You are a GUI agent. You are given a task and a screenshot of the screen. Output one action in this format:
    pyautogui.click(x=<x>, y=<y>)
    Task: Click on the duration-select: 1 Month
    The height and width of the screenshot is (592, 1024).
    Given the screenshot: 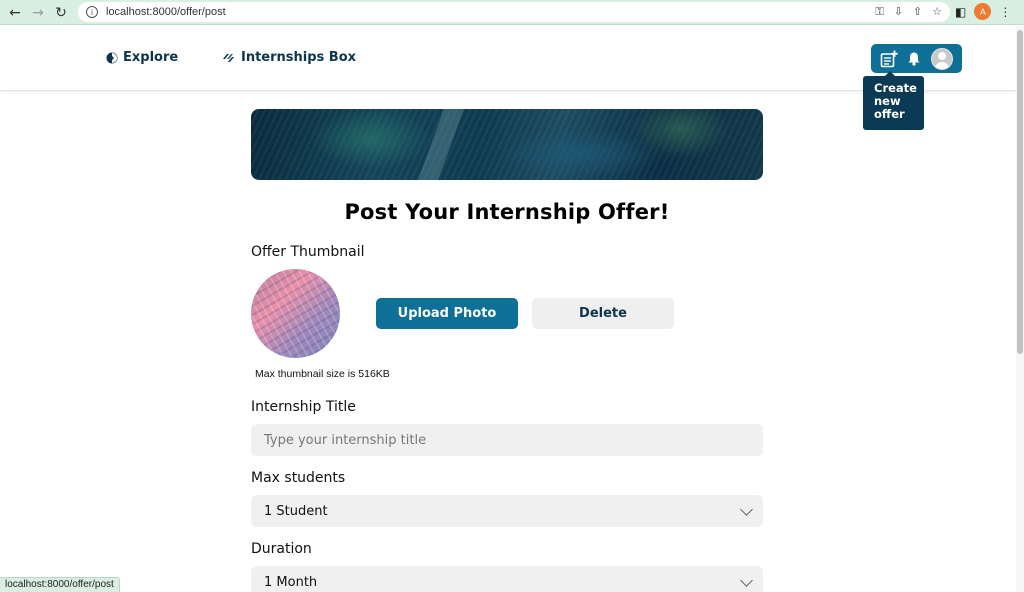 What is the action you would take?
    pyautogui.click(x=507, y=579)
    